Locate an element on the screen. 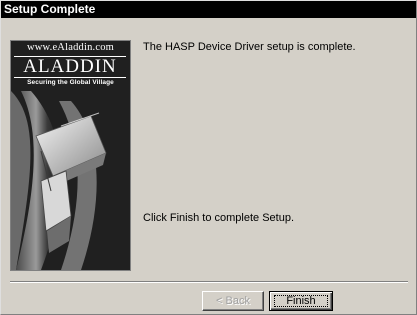 The width and height of the screenshot is (417, 315). aladdin-logo: ALADDIN is located at coordinates (70, 67).